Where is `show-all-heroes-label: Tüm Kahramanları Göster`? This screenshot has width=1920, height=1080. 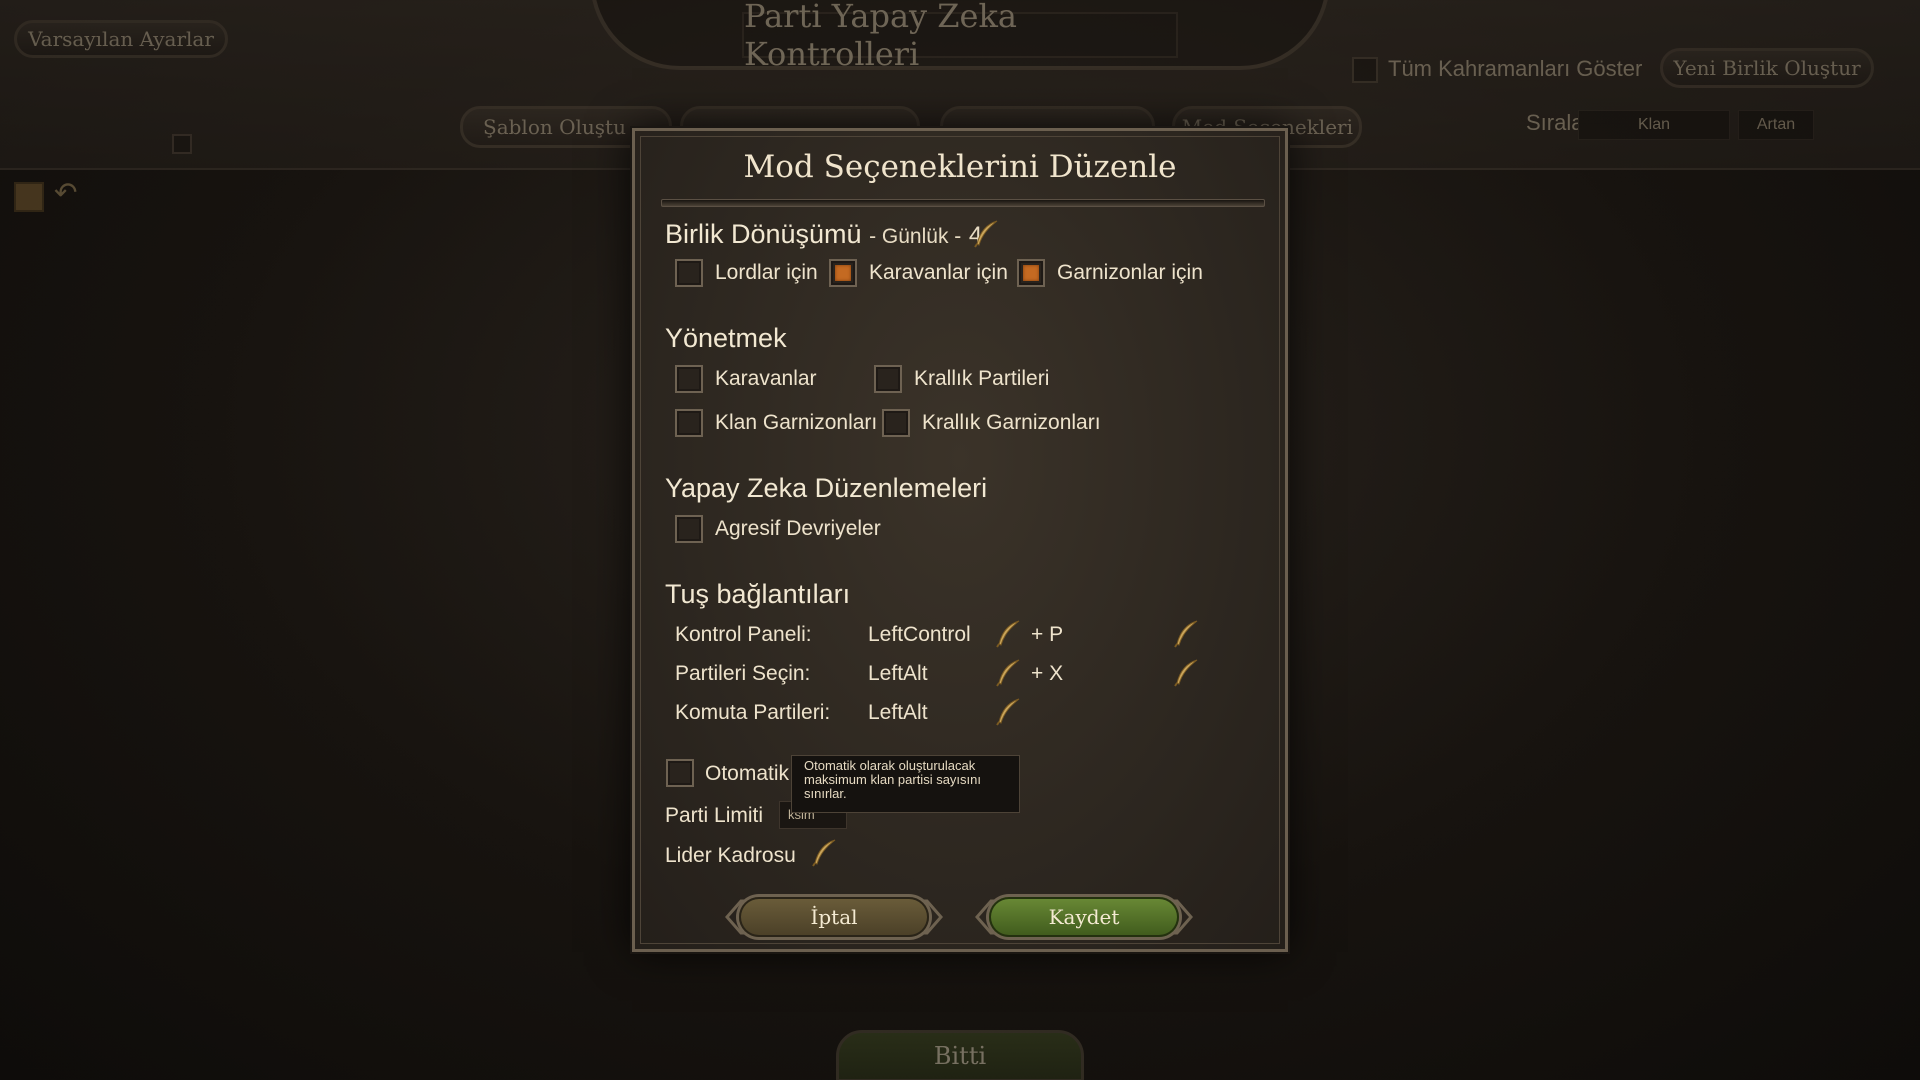
show-all-heroes-label: Tüm Kahramanları Göster is located at coordinates (1515, 68).